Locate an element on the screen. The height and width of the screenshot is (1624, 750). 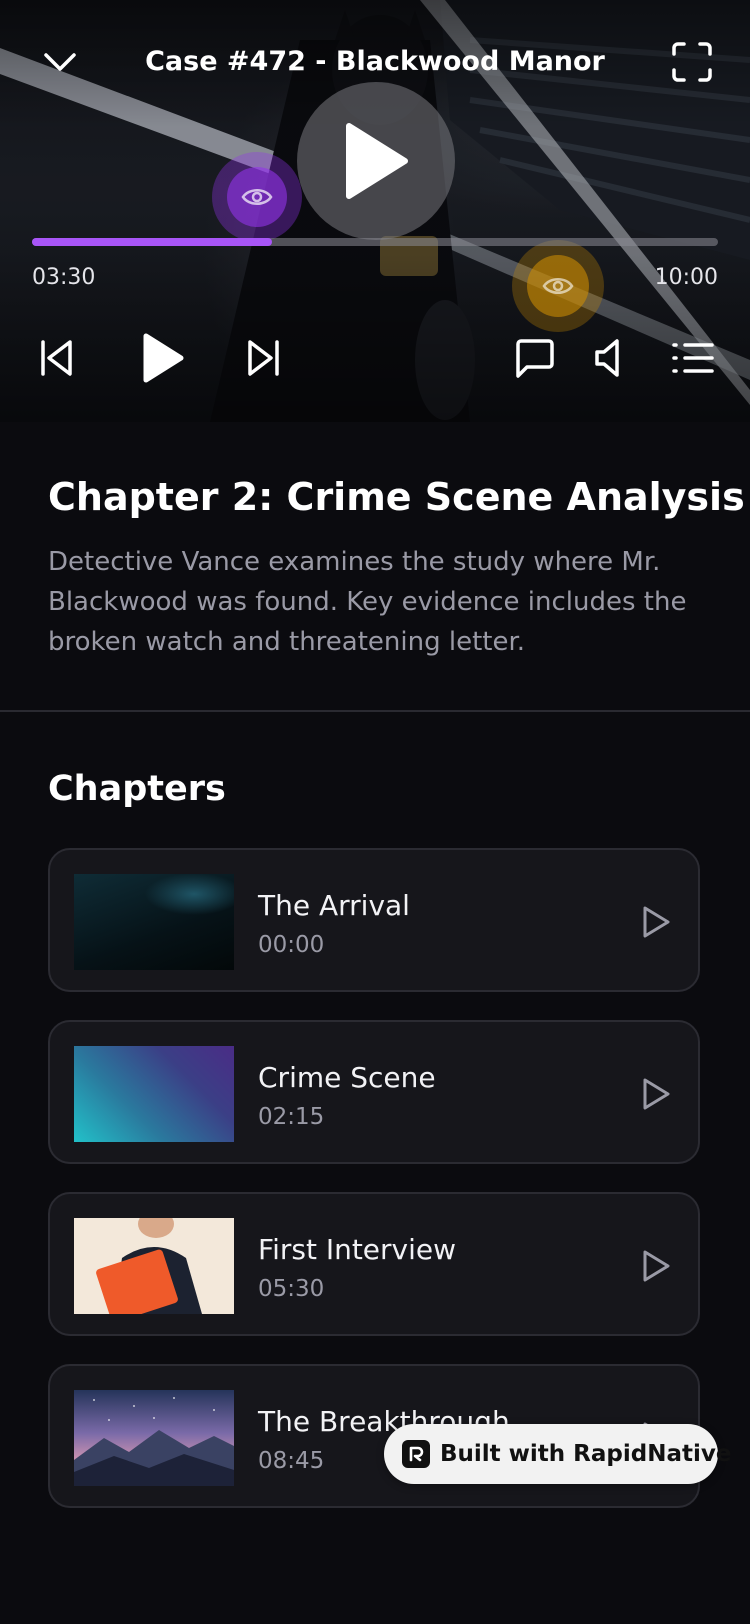
skip-forward-icon is located at coordinates (263, 358).